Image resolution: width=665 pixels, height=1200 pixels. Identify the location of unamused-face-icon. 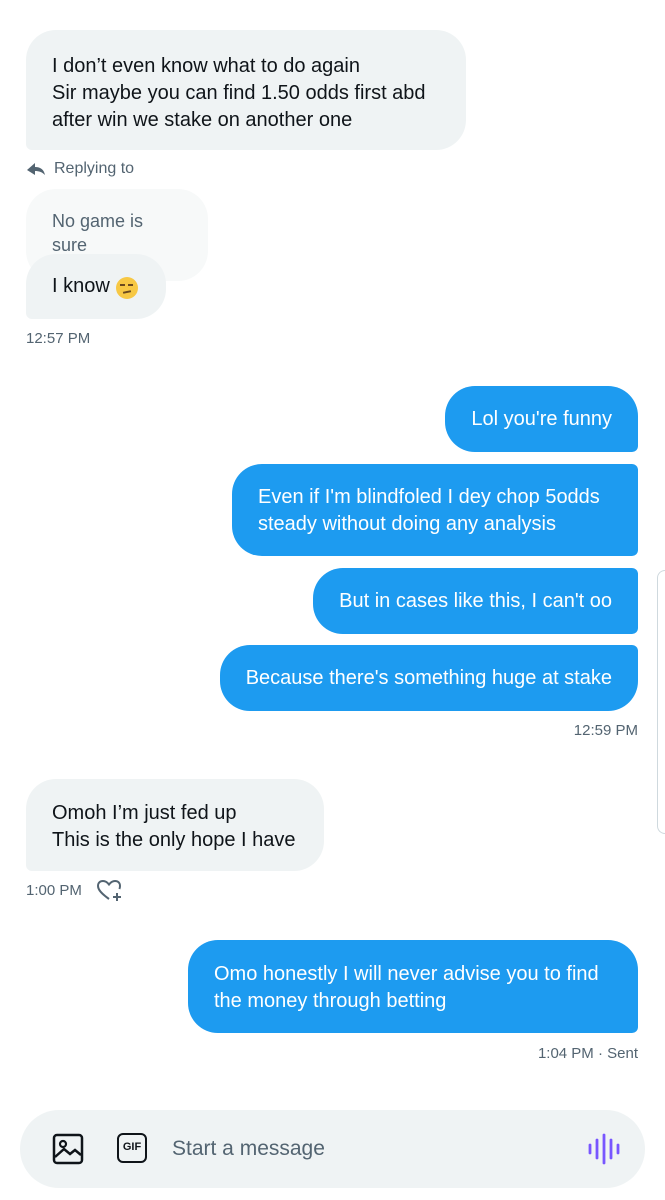
(126, 288).